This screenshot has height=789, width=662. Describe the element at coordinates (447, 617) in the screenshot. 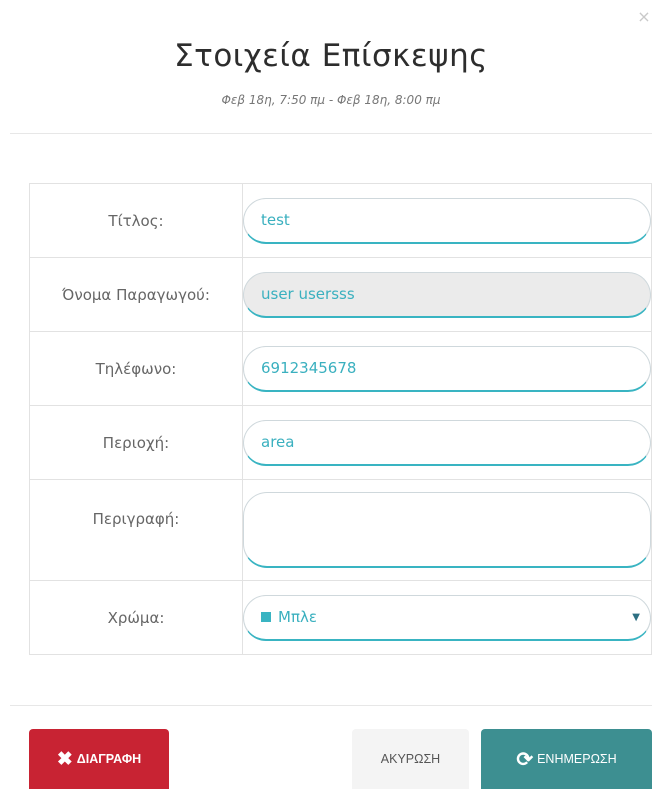

I see `color-select: Μπλε ▼` at that location.